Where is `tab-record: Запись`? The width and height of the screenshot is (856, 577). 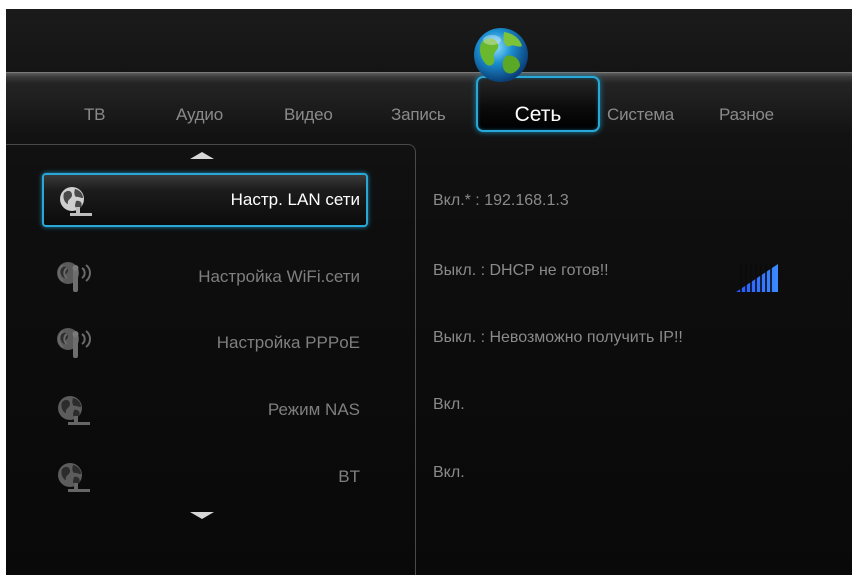 tab-record: Запись is located at coordinates (418, 115).